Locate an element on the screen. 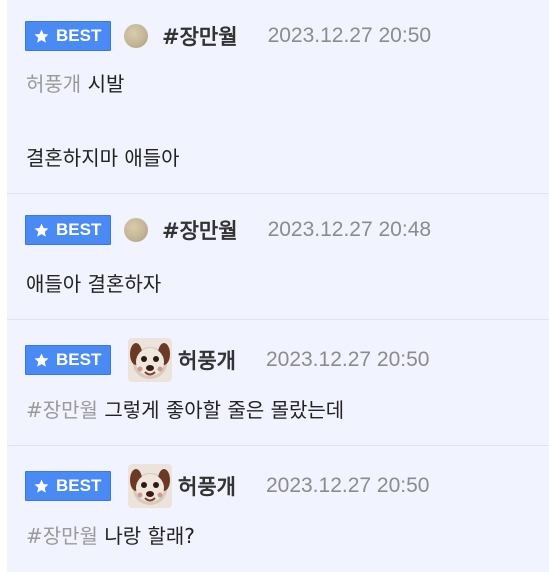 The width and height of the screenshot is (549, 572). comment-text: #장만월 그렇게 좋아할 줄은 몰랐는데 is located at coordinates (185, 410).